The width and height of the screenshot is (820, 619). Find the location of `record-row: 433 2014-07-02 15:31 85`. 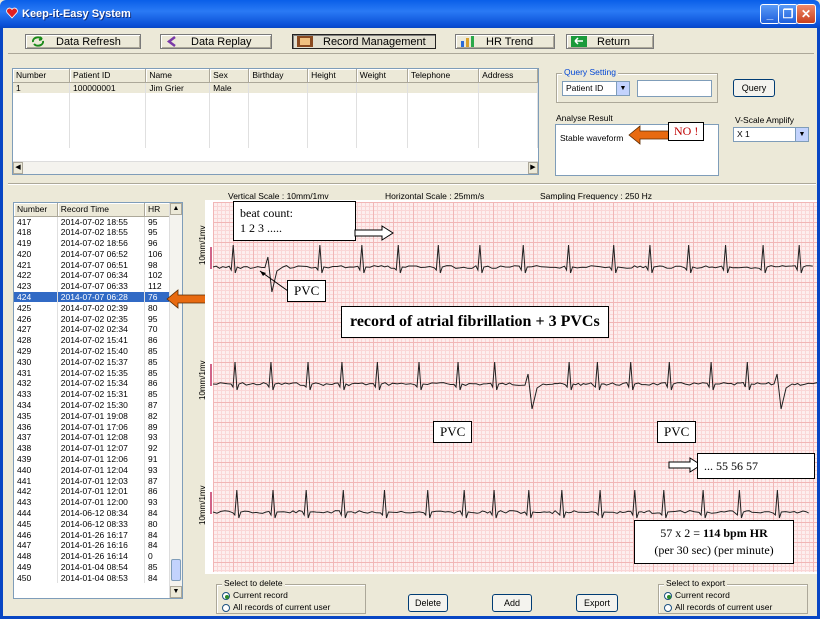

record-row: 433 2014-07-02 15:31 85 is located at coordinates (92, 394).